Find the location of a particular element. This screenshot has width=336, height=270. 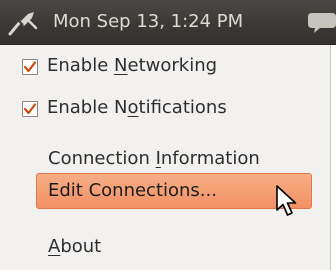

menu-item-enable-networking: Enable Networking is located at coordinates (165, 66).